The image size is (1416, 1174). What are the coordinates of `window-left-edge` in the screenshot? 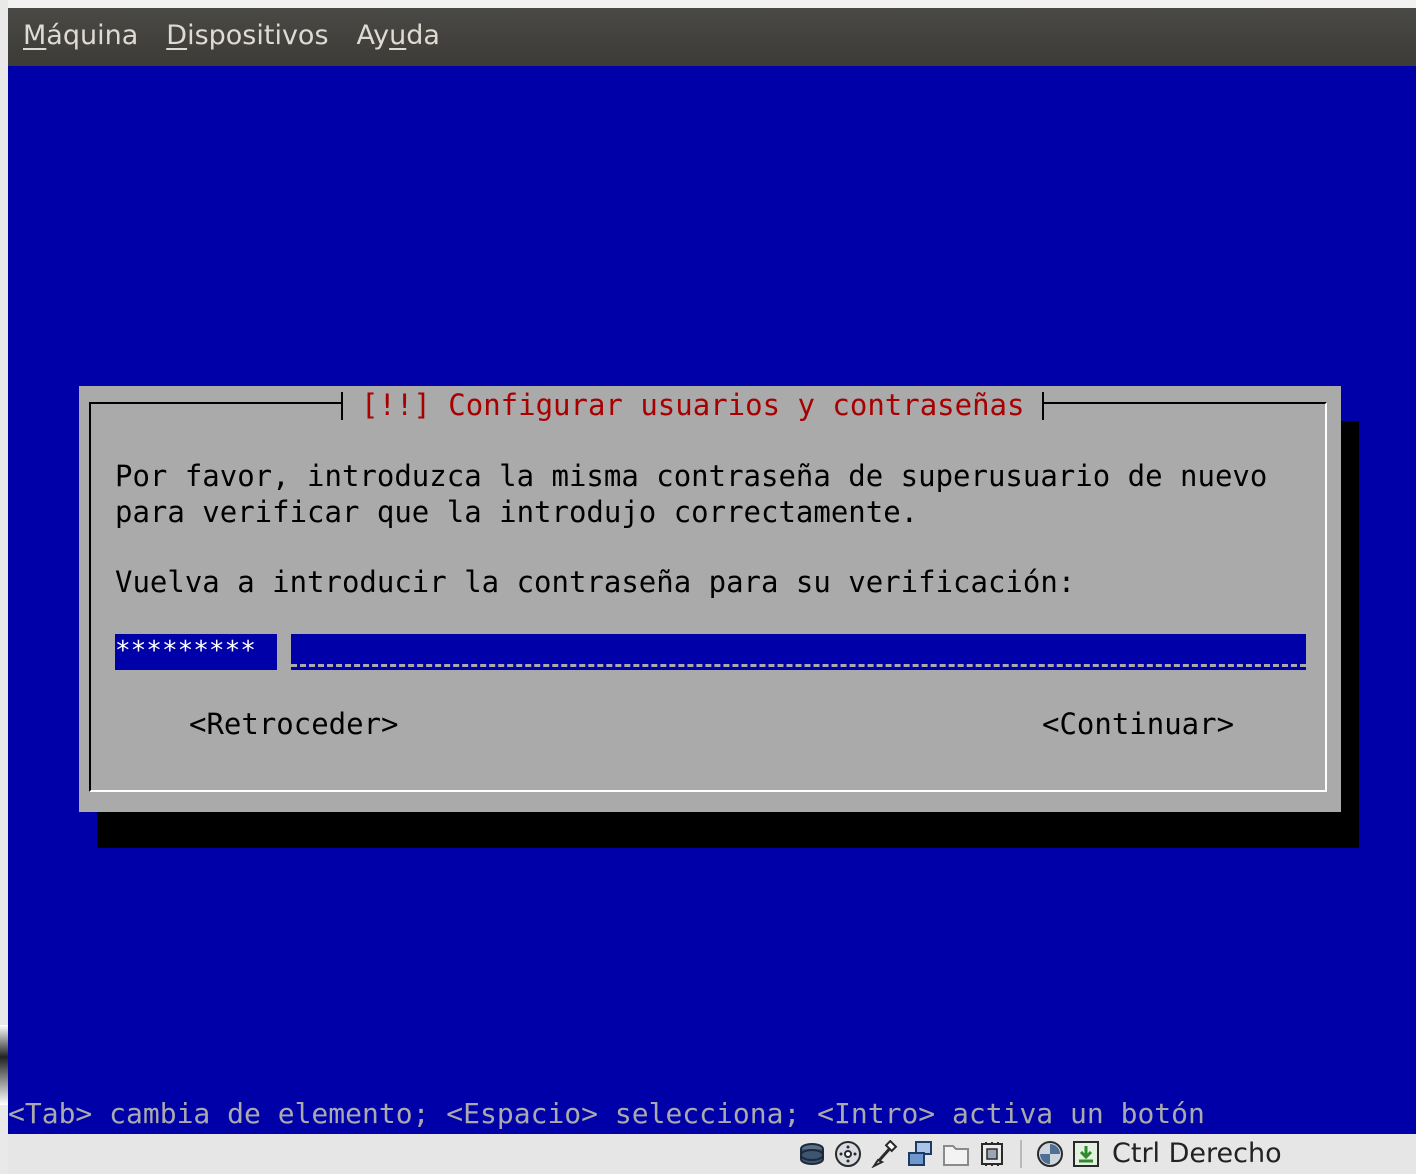 It's located at (4, 587).